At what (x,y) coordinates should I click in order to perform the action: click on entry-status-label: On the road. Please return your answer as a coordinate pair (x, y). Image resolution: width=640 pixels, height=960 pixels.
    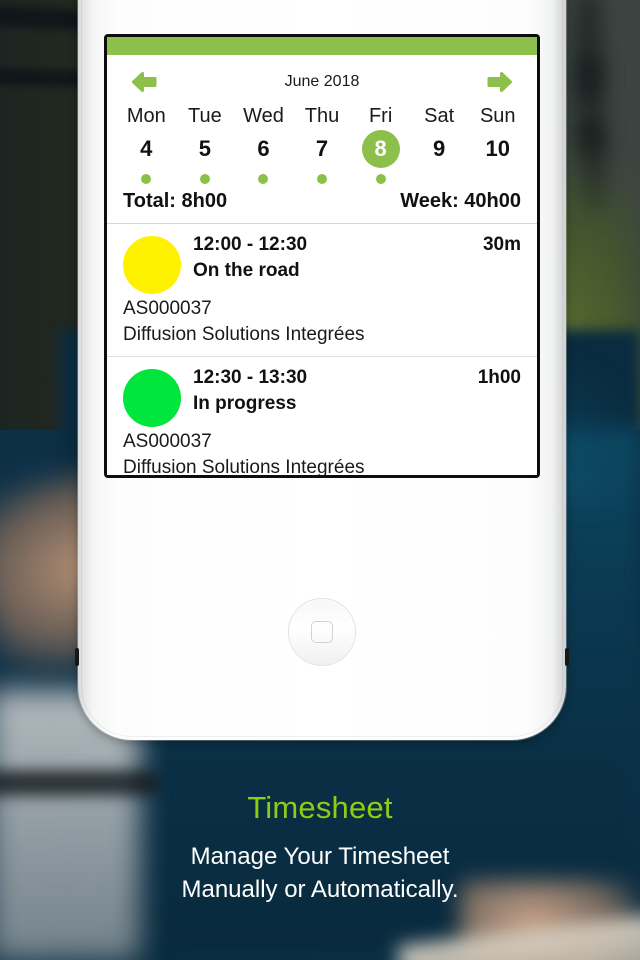
    Looking at the image, I should click on (246, 270).